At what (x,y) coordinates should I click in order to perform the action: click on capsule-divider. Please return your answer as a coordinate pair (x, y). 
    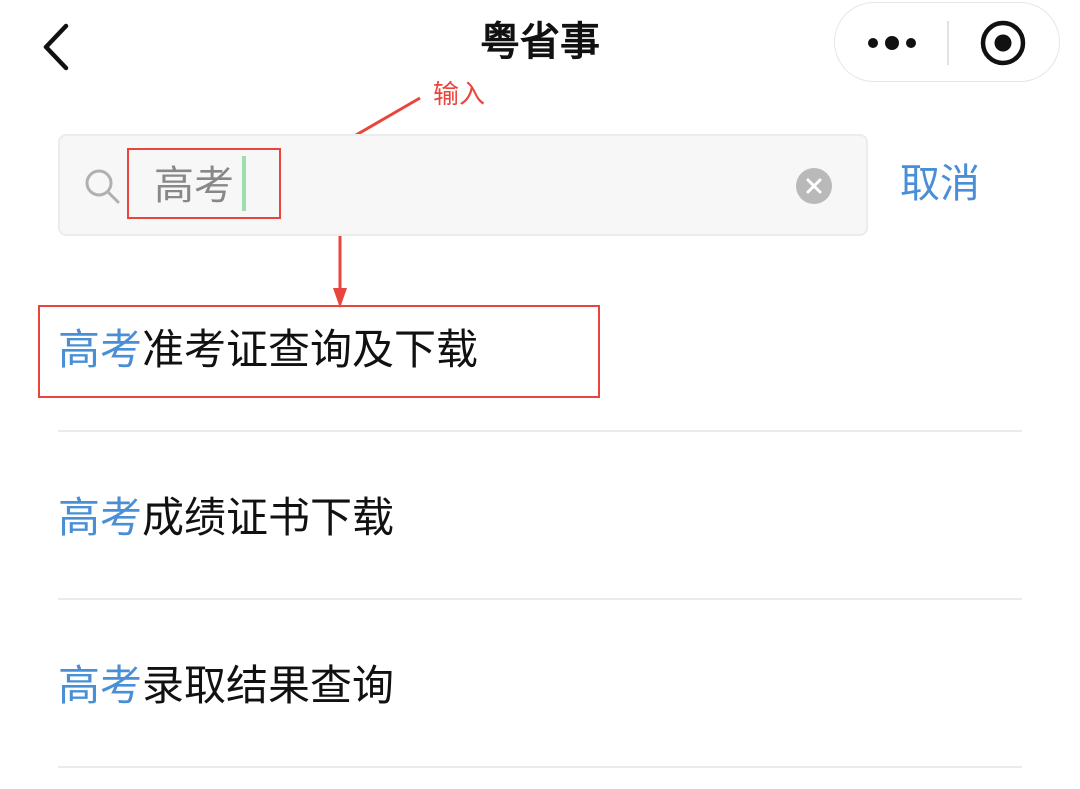
    Looking at the image, I should click on (948, 43).